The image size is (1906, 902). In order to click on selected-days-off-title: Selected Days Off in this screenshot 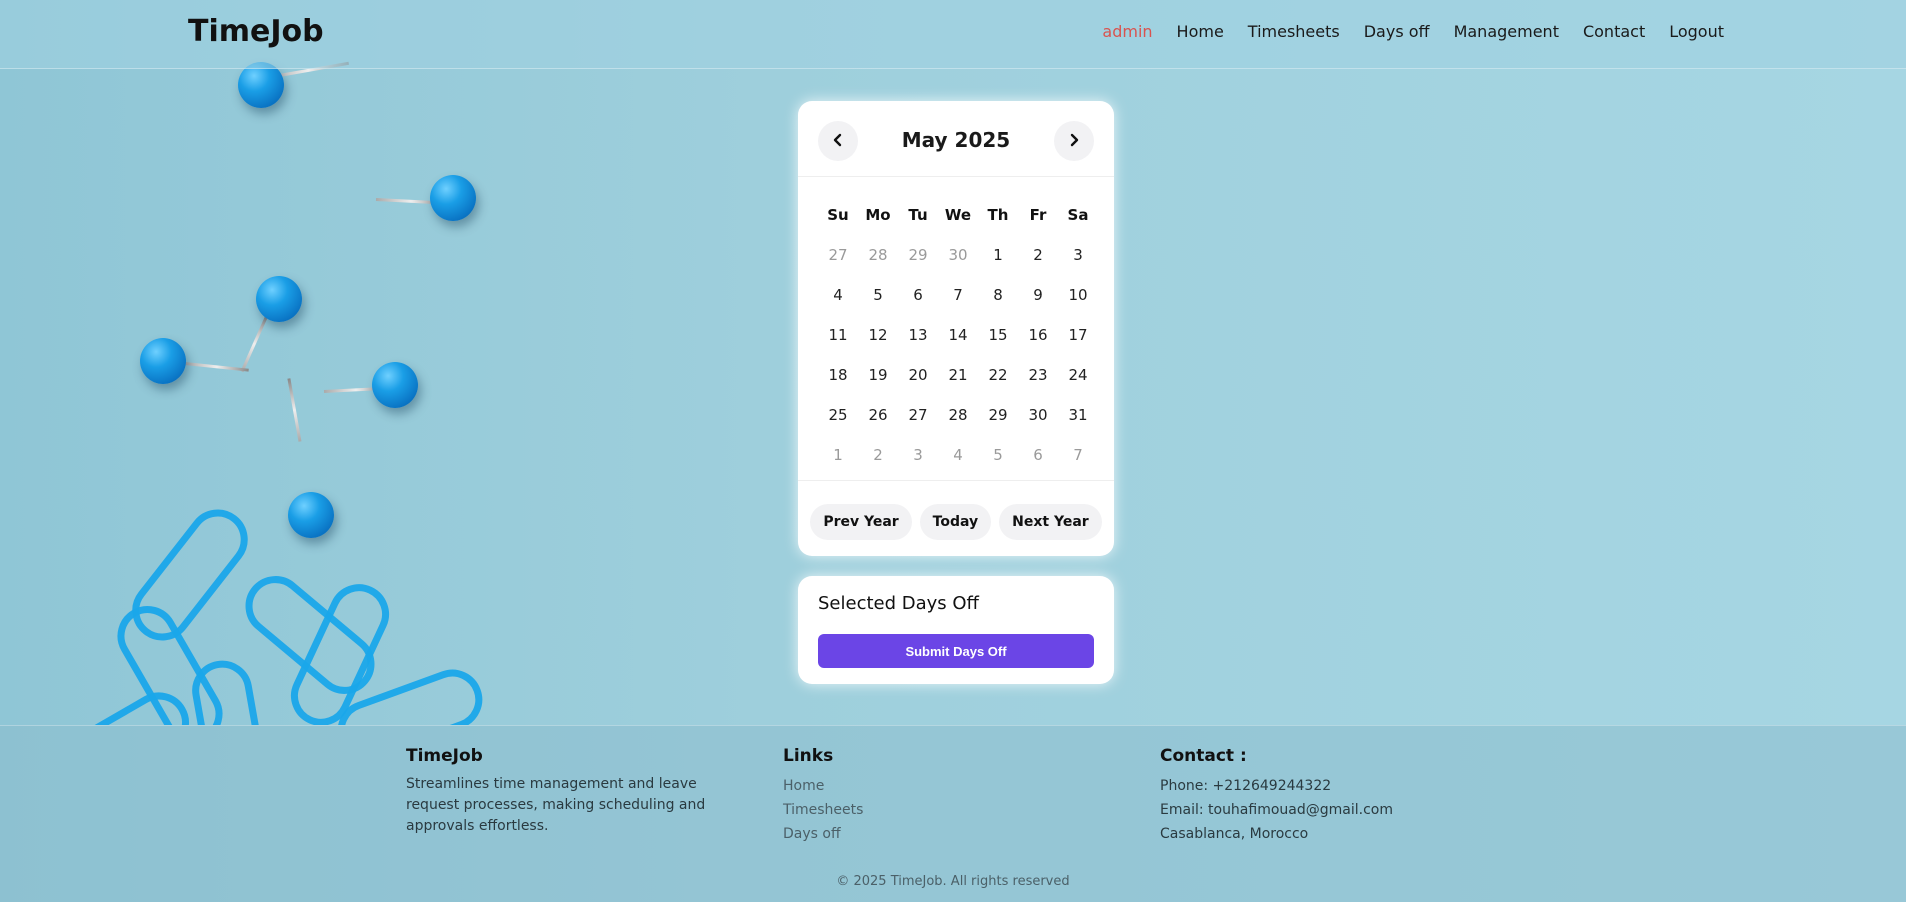, I will do `click(898, 603)`.